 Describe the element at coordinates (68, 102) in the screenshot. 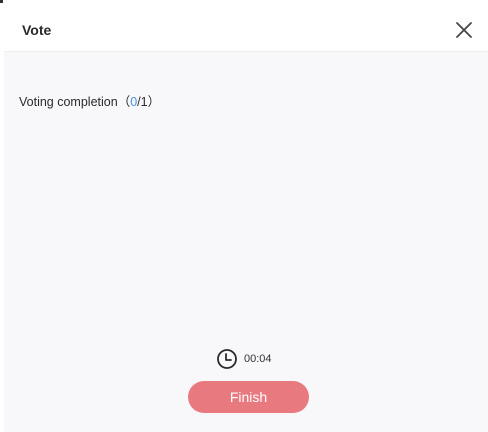

I see `voting-completion-label: Voting completion` at that location.